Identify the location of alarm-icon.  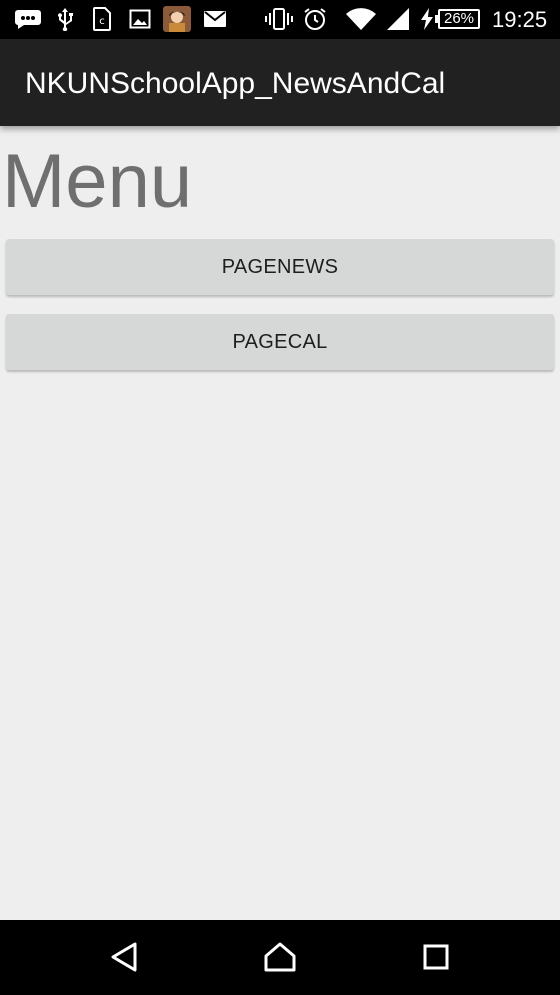
(315, 19).